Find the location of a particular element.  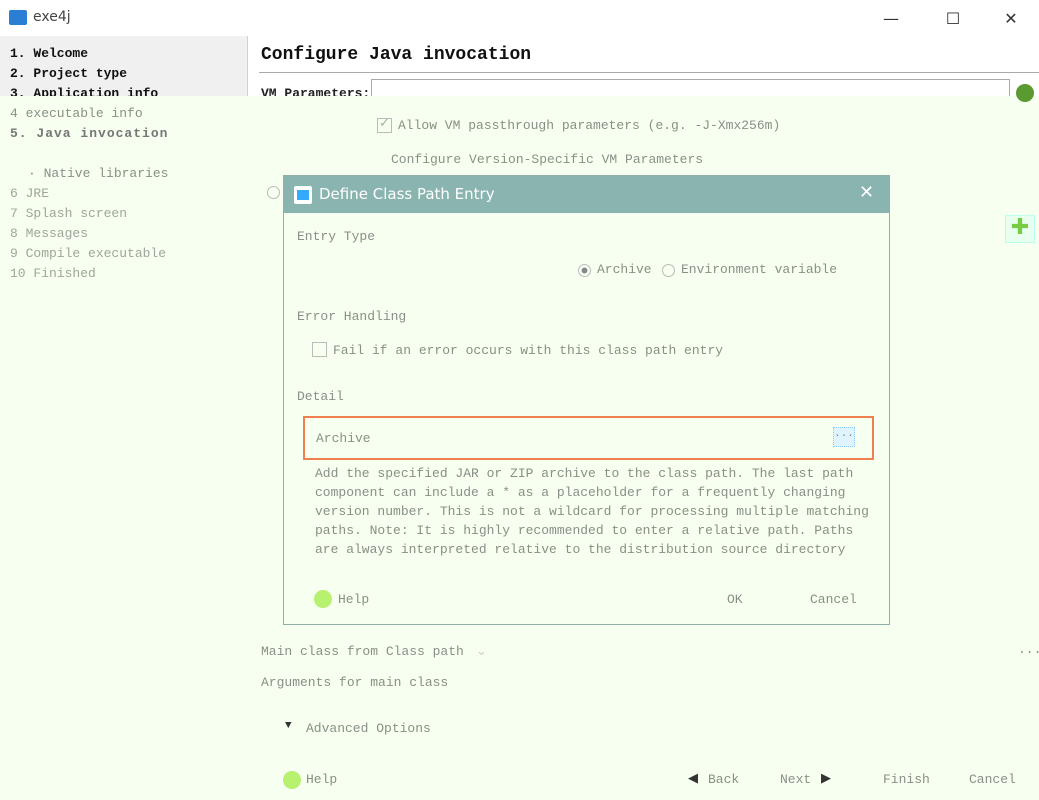

close-button: ✕ is located at coordinates (1011, 18).